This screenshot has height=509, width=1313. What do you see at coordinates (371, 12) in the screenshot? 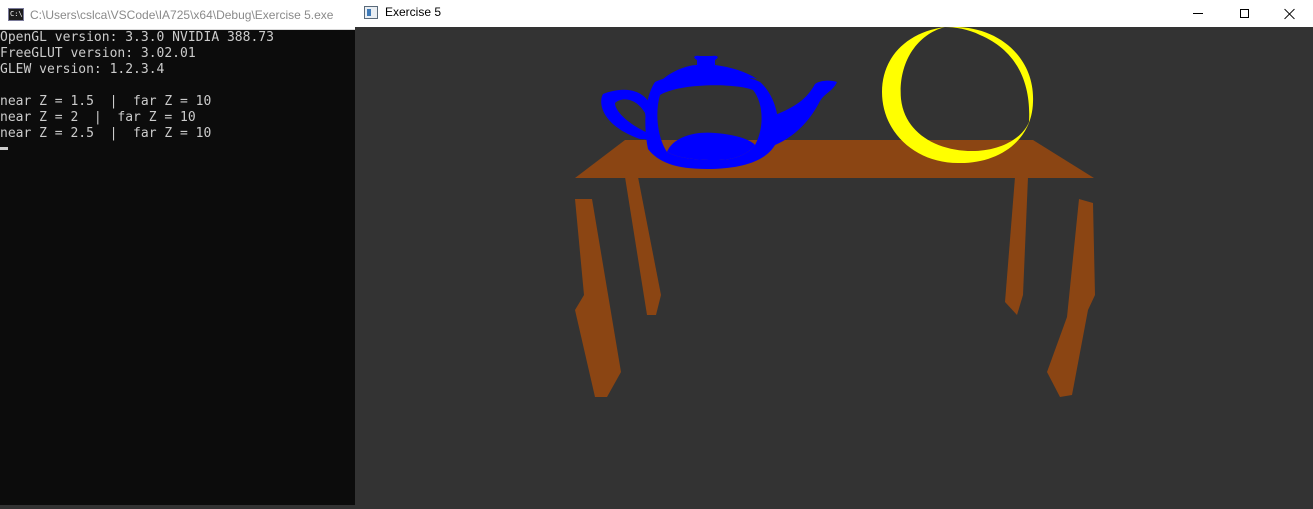
I see `window-app-icon` at bounding box center [371, 12].